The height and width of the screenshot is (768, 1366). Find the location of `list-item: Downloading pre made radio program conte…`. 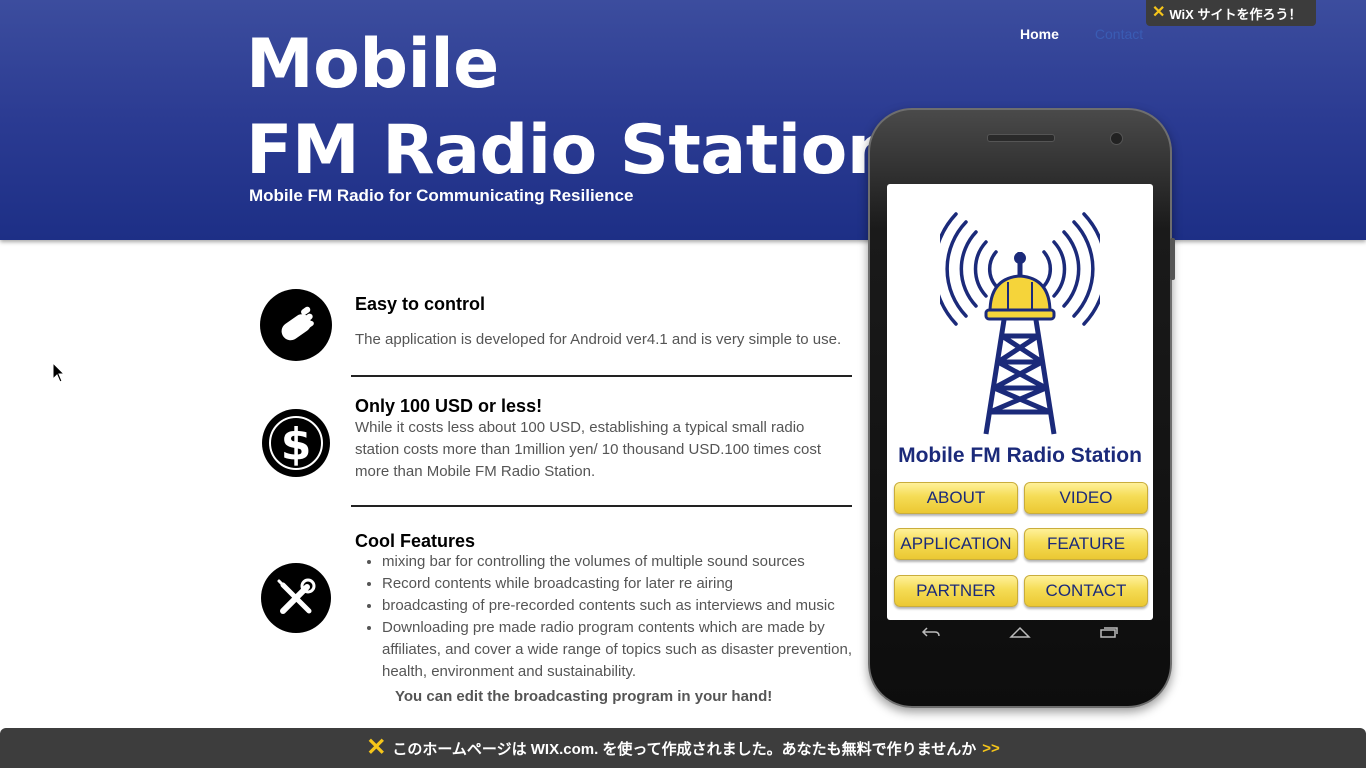

list-item: Downloading pre made radio program conte… is located at coordinates (622, 650).